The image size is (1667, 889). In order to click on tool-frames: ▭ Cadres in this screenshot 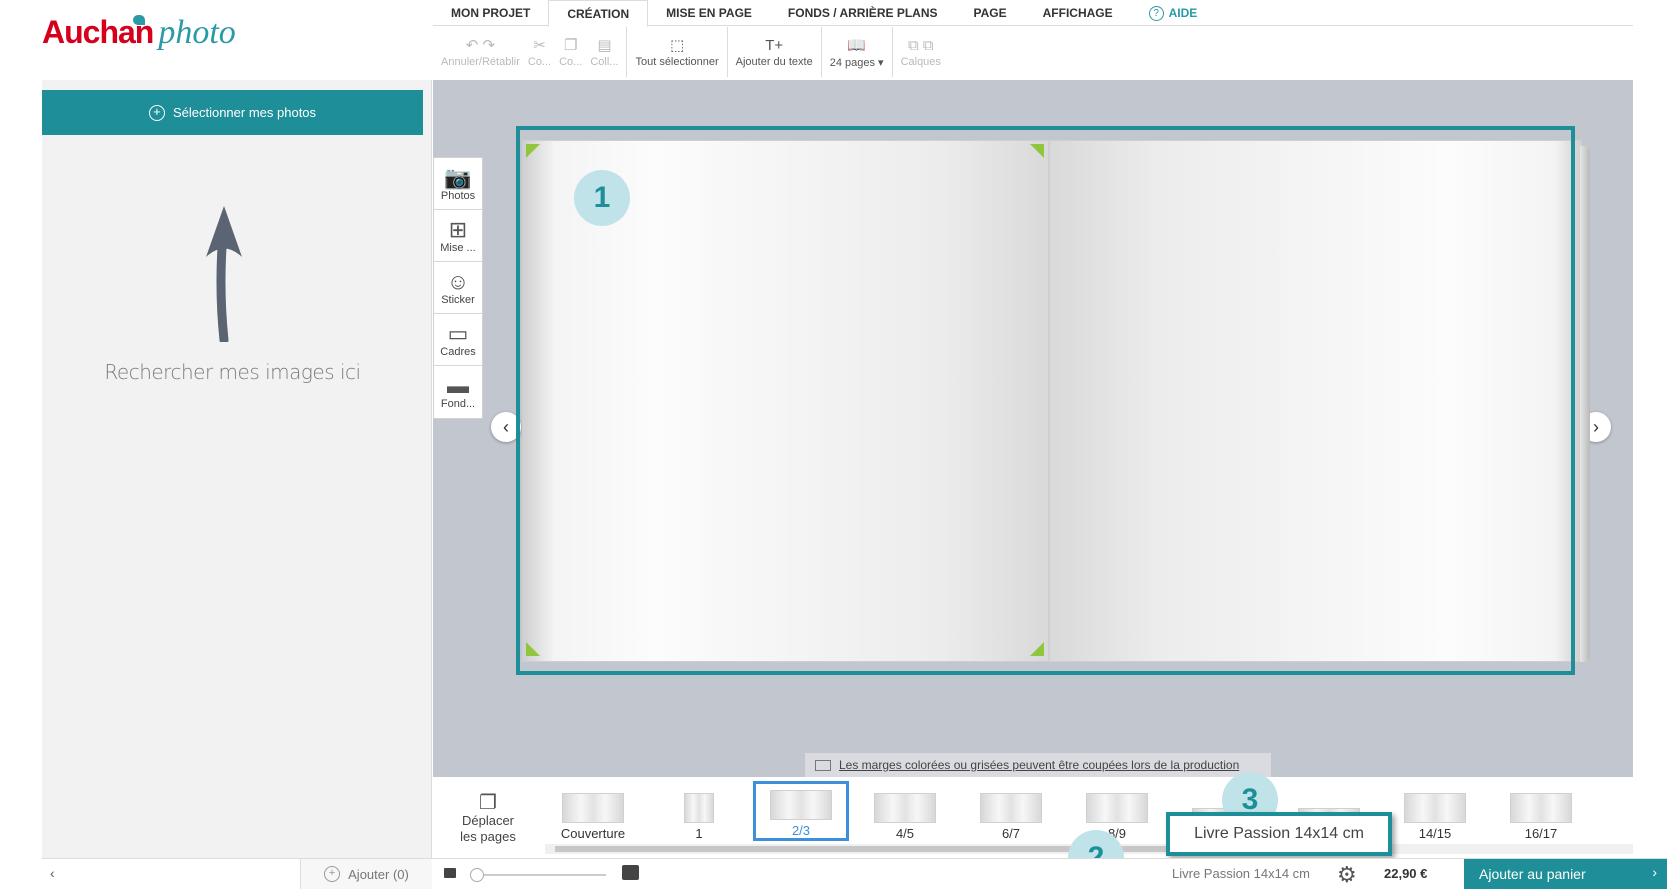, I will do `click(458, 340)`.